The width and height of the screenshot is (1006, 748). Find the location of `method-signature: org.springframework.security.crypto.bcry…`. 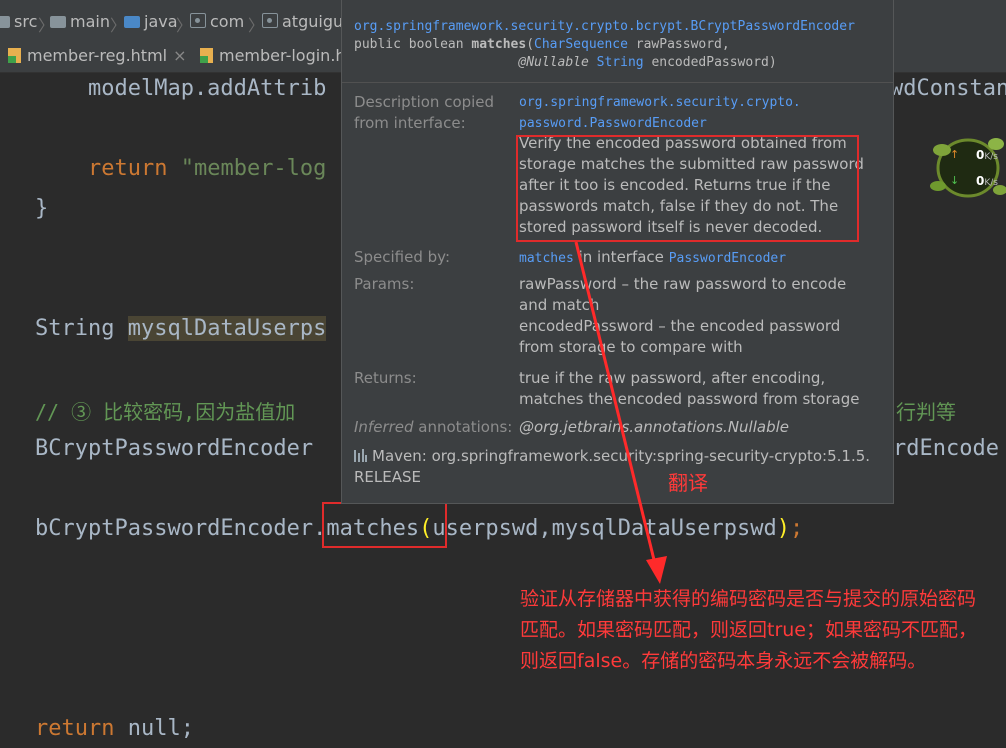

method-signature: org.springframework.security.crypto.bcry… is located at coordinates (604, 44).